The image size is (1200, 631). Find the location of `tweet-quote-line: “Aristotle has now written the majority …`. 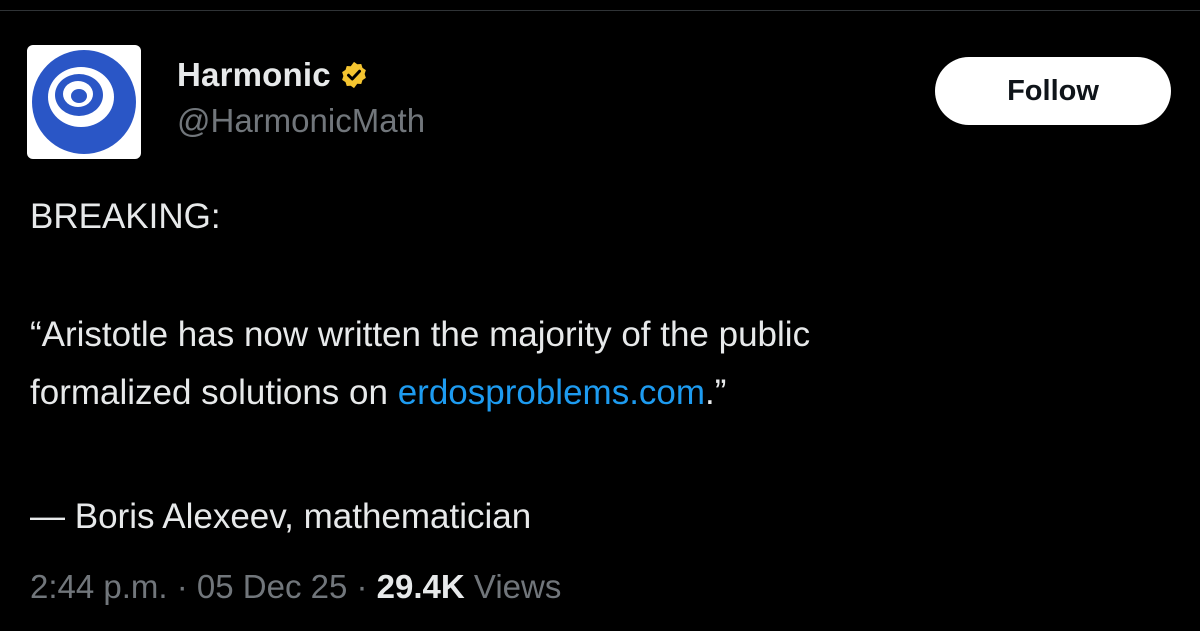

tweet-quote-line: “Aristotle has now written the majority … is located at coordinates (420, 334).